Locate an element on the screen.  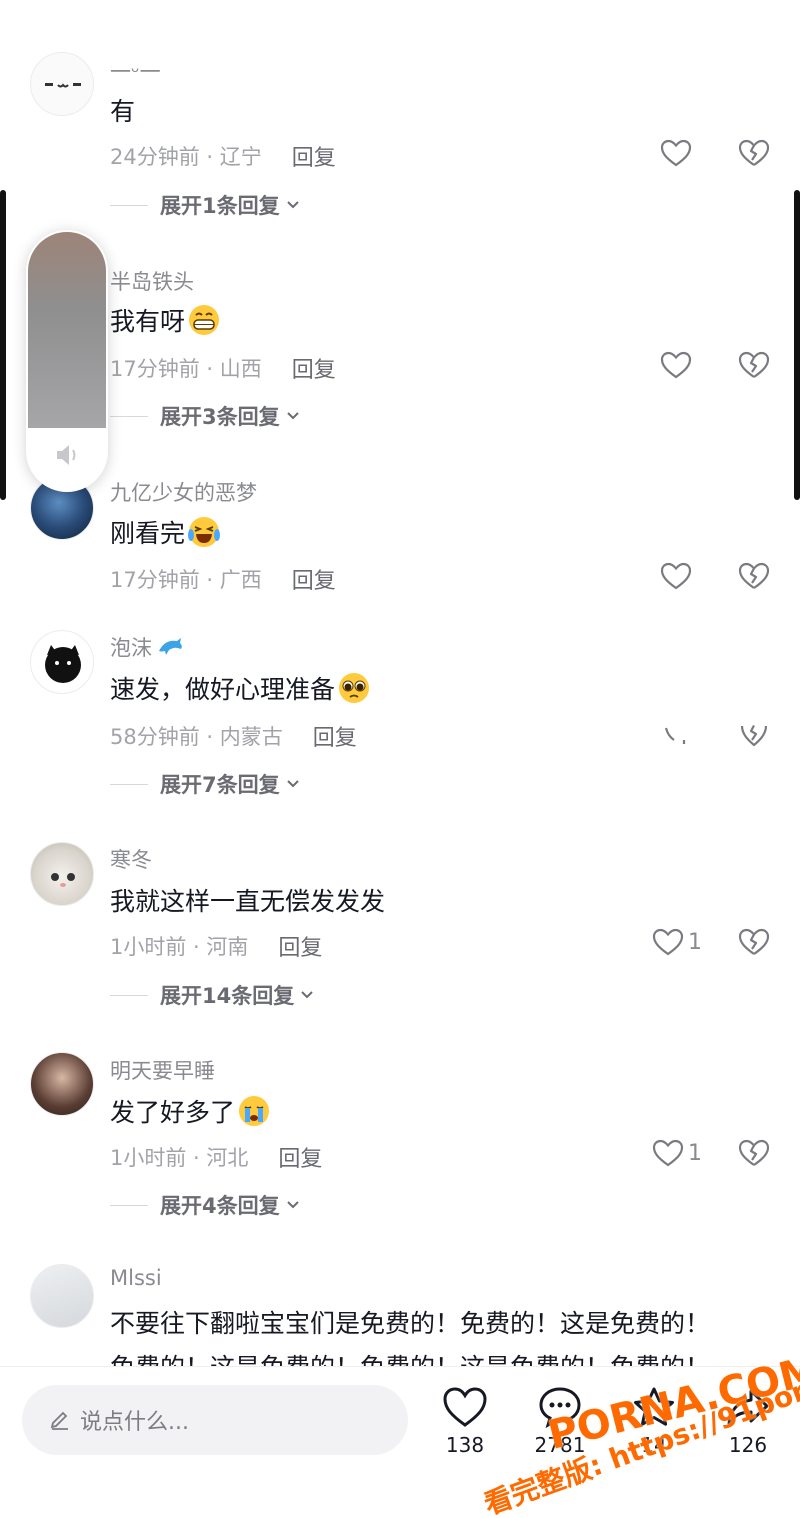
star-icon is located at coordinates (654, 1406).